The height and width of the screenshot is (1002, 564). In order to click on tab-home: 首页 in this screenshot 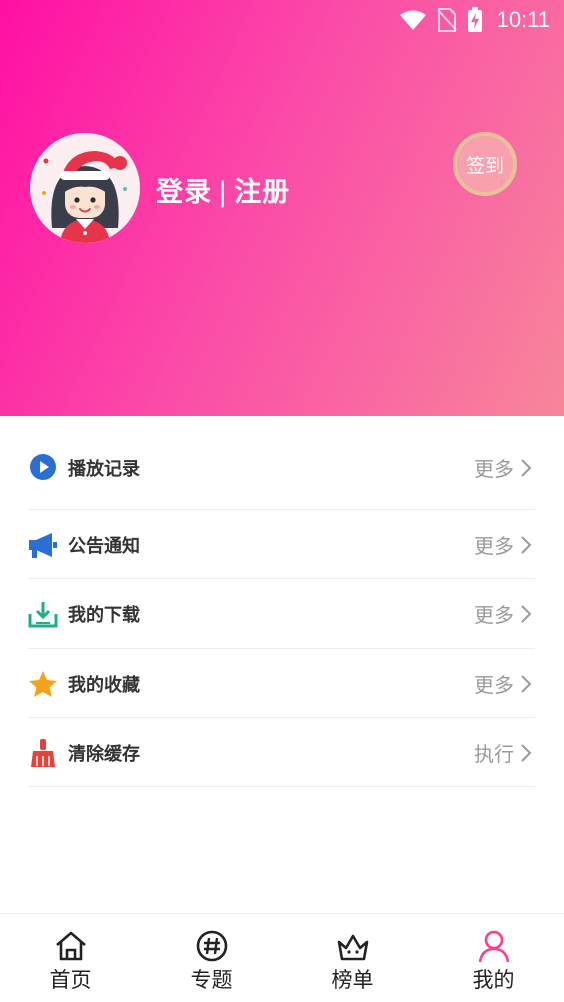, I will do `click(70, 958)`.